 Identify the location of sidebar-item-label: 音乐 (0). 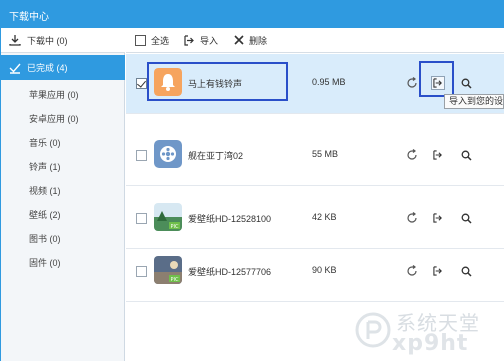
(45, 142).